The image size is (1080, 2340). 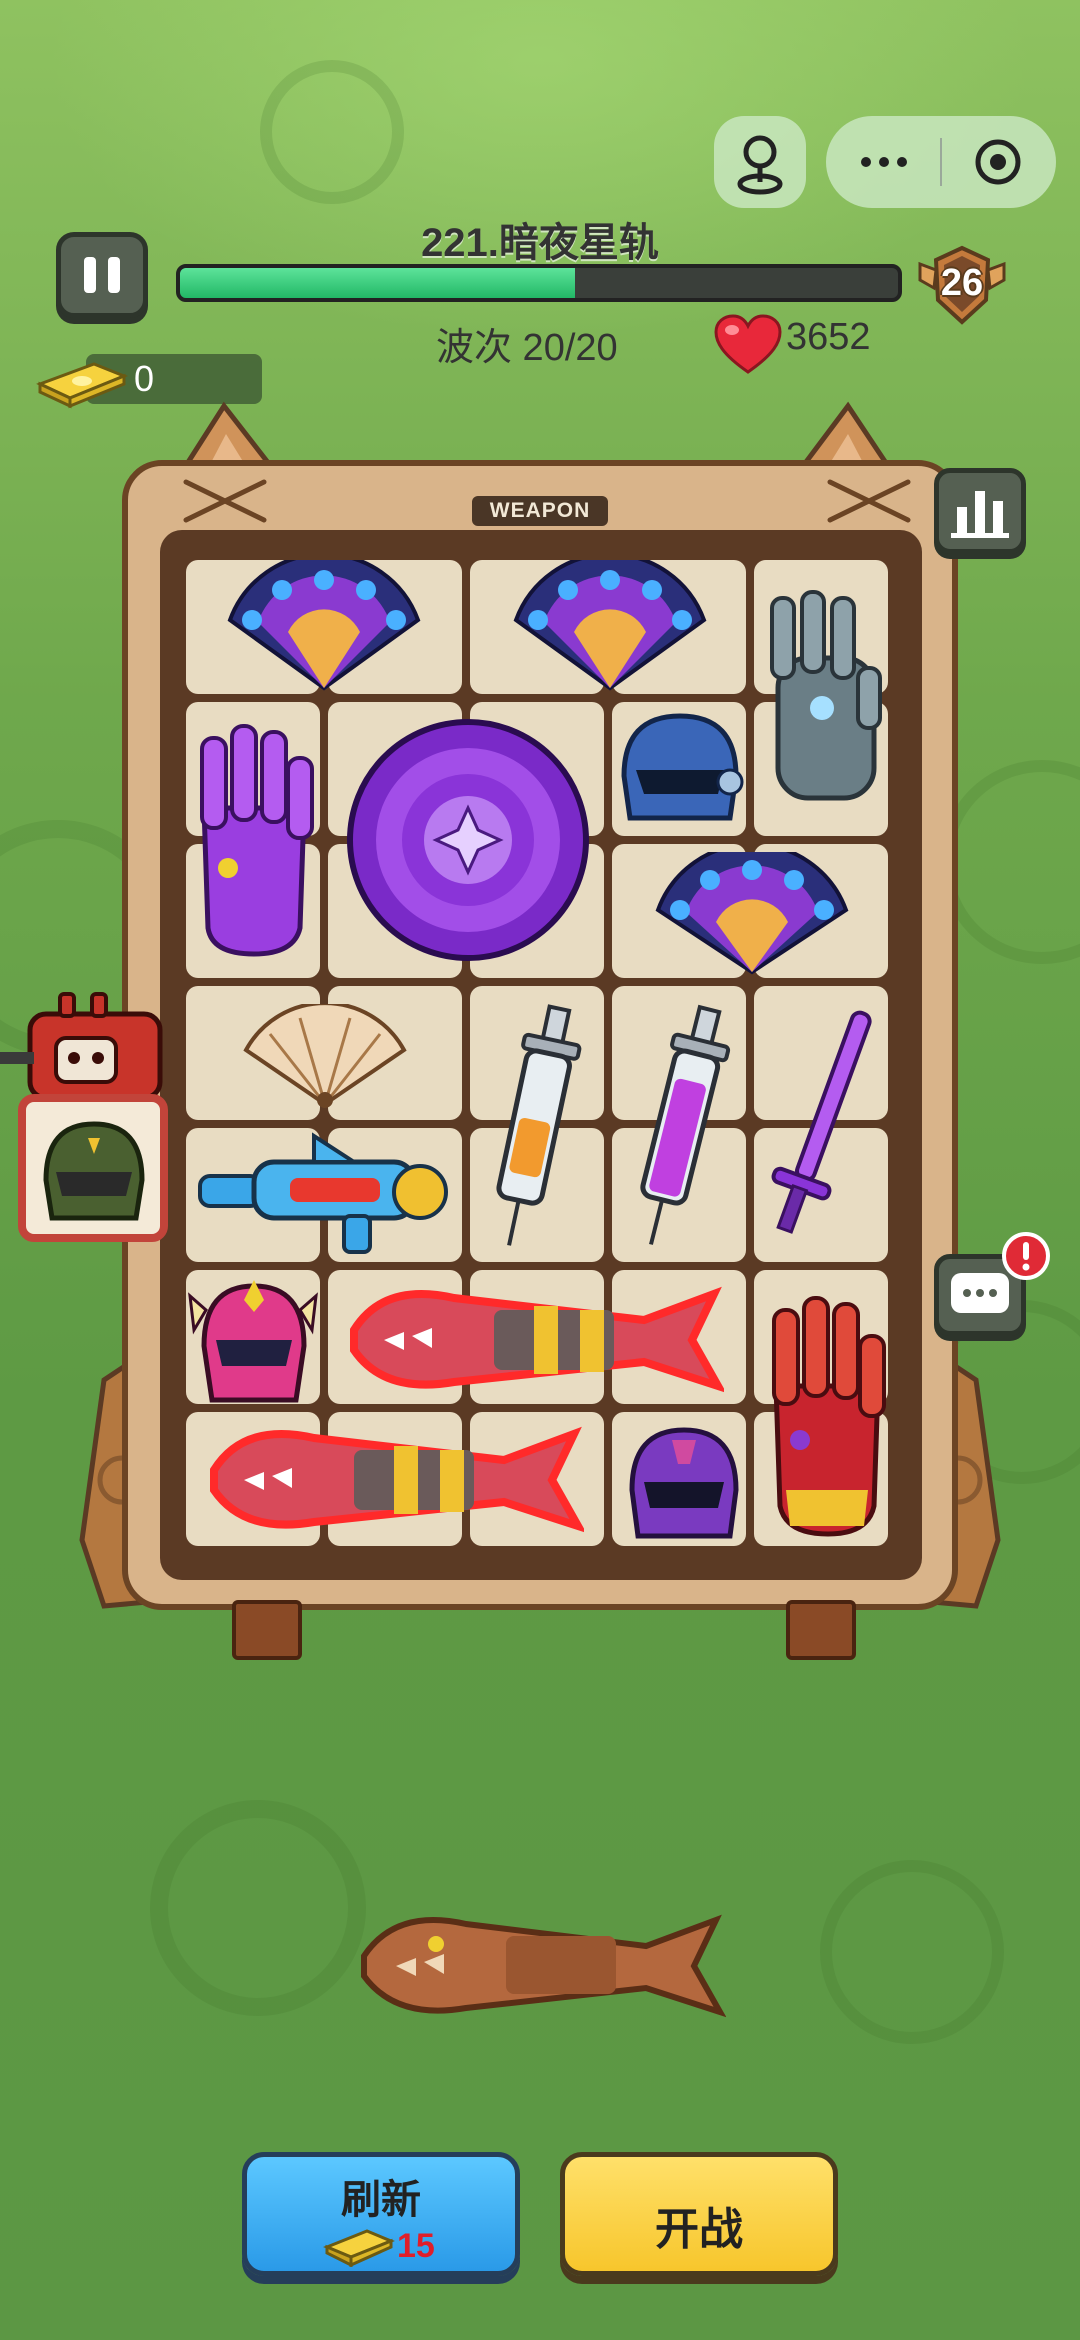 What do you see at coordinates (88, 1044) in the screenshot?
I see `robot-pet-icon` at bounding box center [88, 1044].